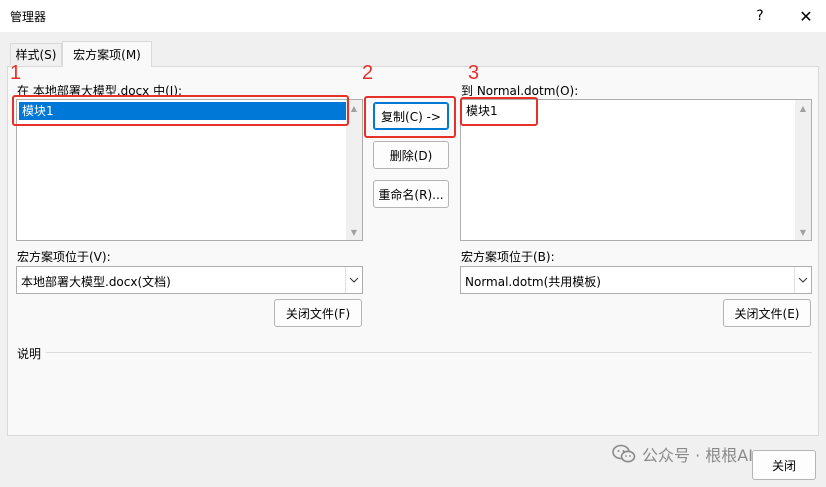 This screenshot has width=826, height=487. Describe the element at coordinates (29, 354) in the screenshot. I see `description-label: 说明` at that location.